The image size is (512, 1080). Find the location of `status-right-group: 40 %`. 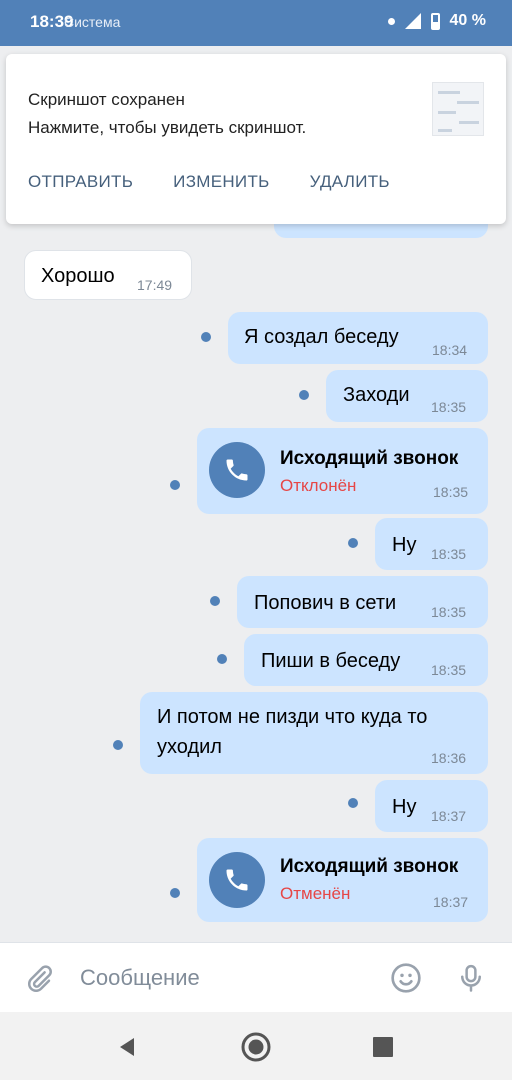

status-right-group: 40 % is located at coordinates (436, 21).